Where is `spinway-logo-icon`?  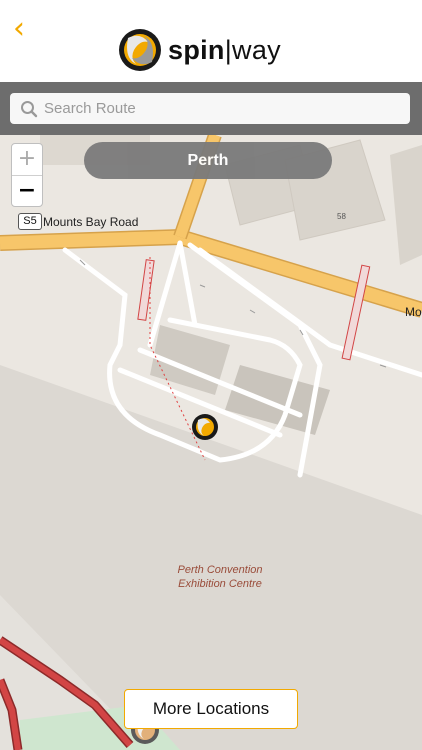
spinway-logo-icon is located at coordinates (140, 50).